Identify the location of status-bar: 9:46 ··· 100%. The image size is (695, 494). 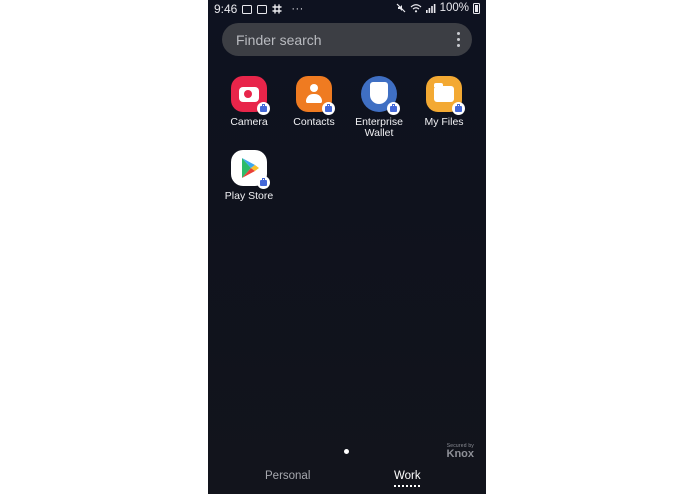
(347, 9).